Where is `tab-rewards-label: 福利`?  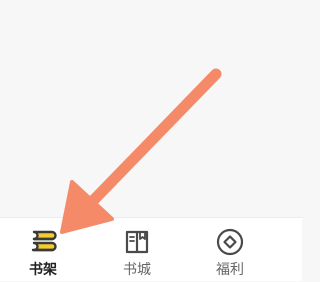
tab-rewards-label: 福利 is located at coordinates (230, 270).